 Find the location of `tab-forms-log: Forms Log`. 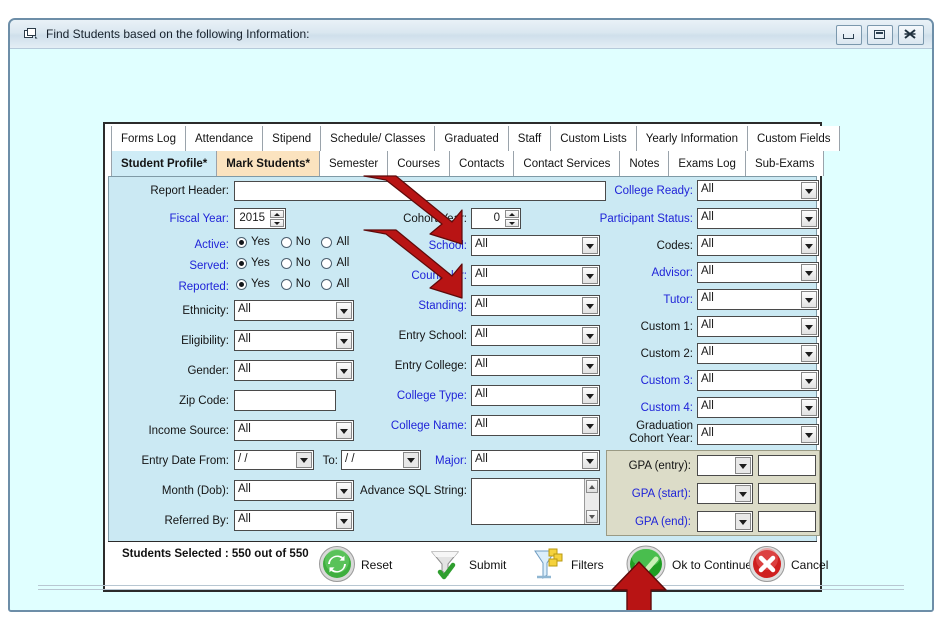

tab-forms-log: Forms Log is located at coordinates (148, 138).